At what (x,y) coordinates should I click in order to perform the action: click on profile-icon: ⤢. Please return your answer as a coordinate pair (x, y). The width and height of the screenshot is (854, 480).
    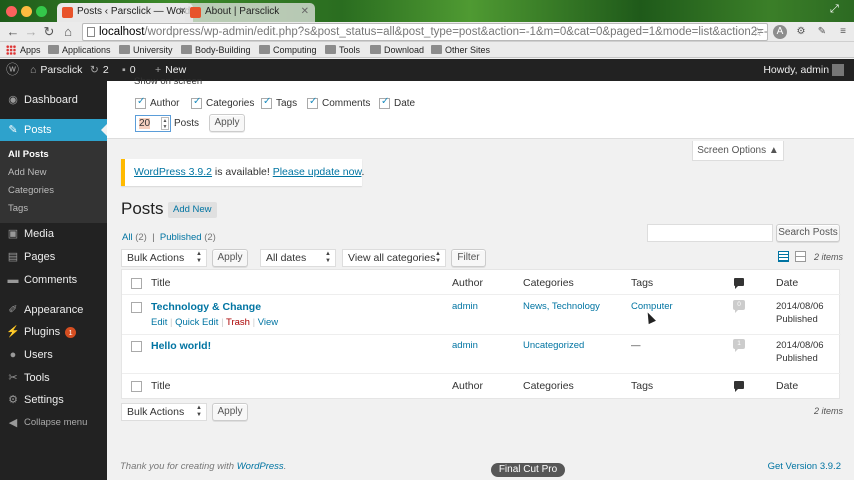
    Looking at the image, I should click on (838, 10).